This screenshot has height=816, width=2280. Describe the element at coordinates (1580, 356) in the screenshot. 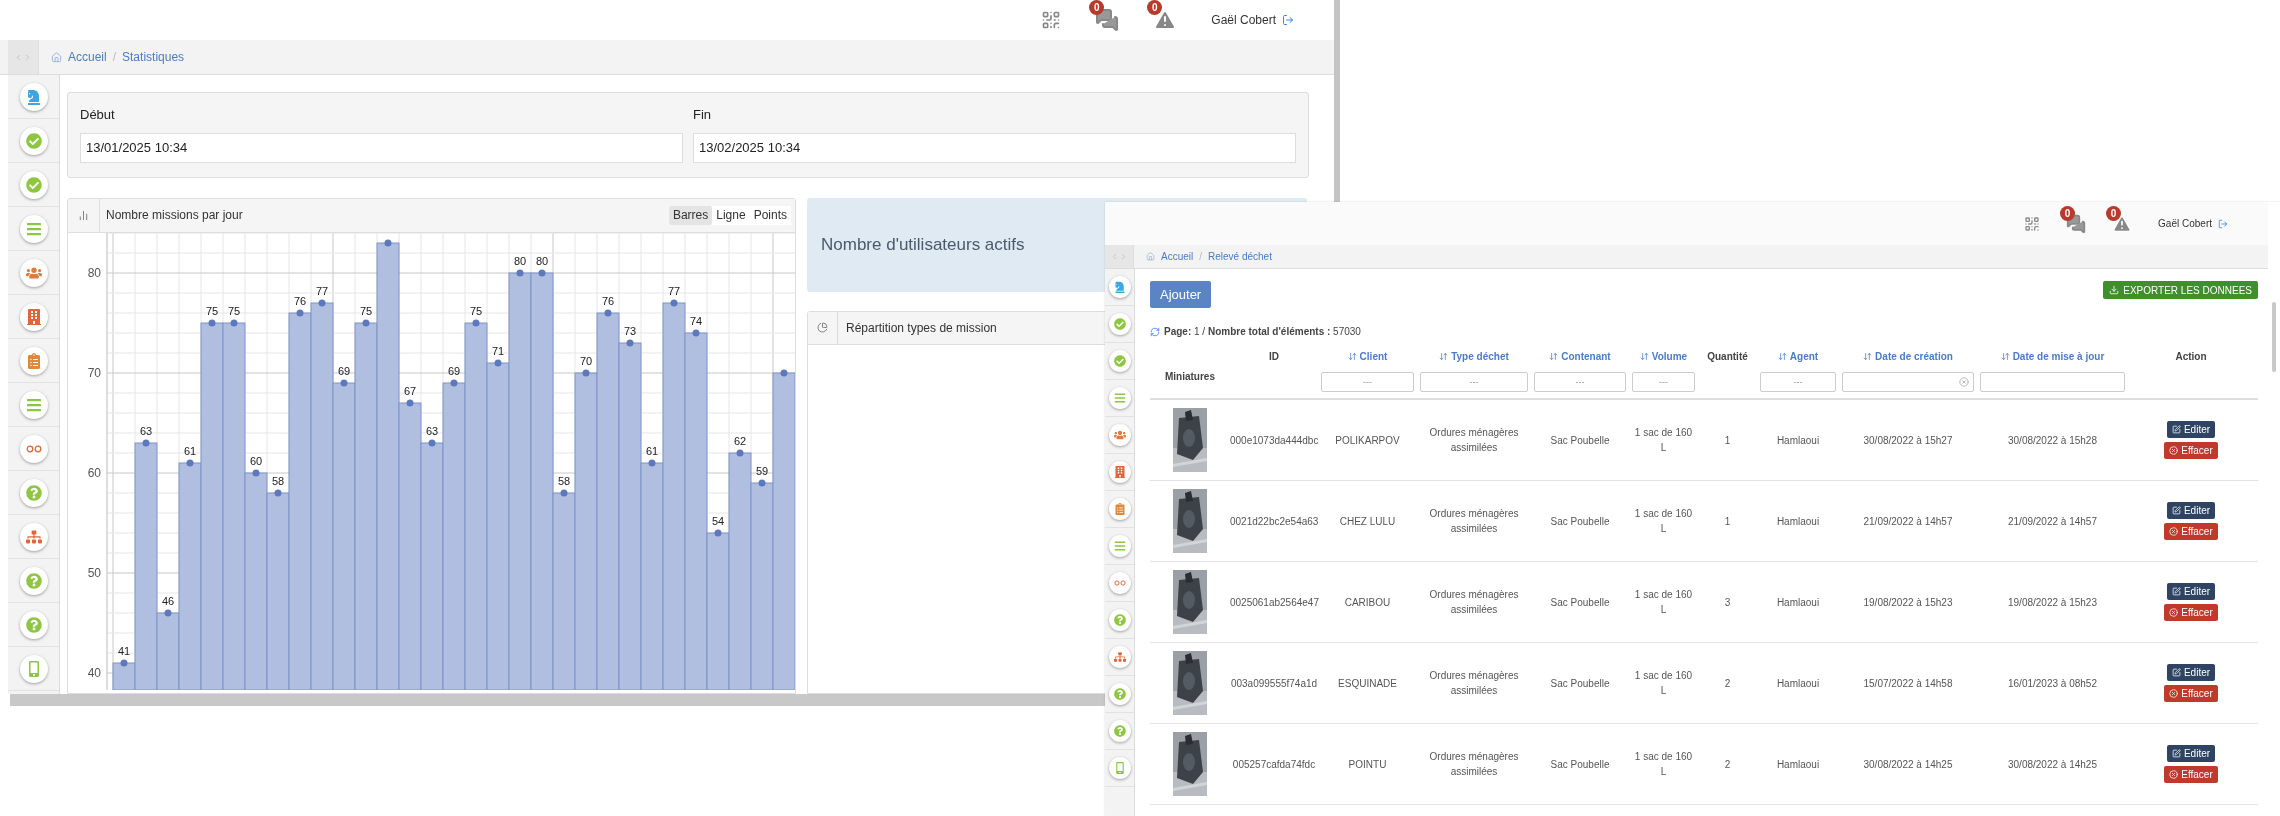

I see `column-header: Contenant` at that location.